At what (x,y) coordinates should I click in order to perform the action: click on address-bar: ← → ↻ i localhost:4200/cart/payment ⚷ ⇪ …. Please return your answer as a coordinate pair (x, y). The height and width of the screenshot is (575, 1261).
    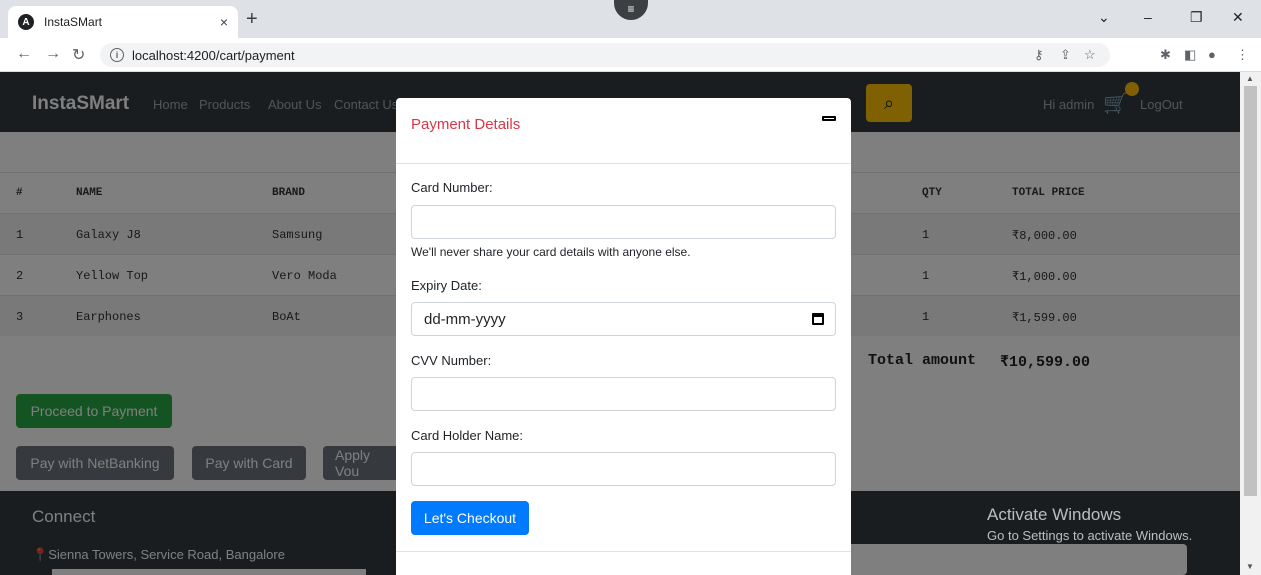
    Looking at the image, I should click on (630, 55).